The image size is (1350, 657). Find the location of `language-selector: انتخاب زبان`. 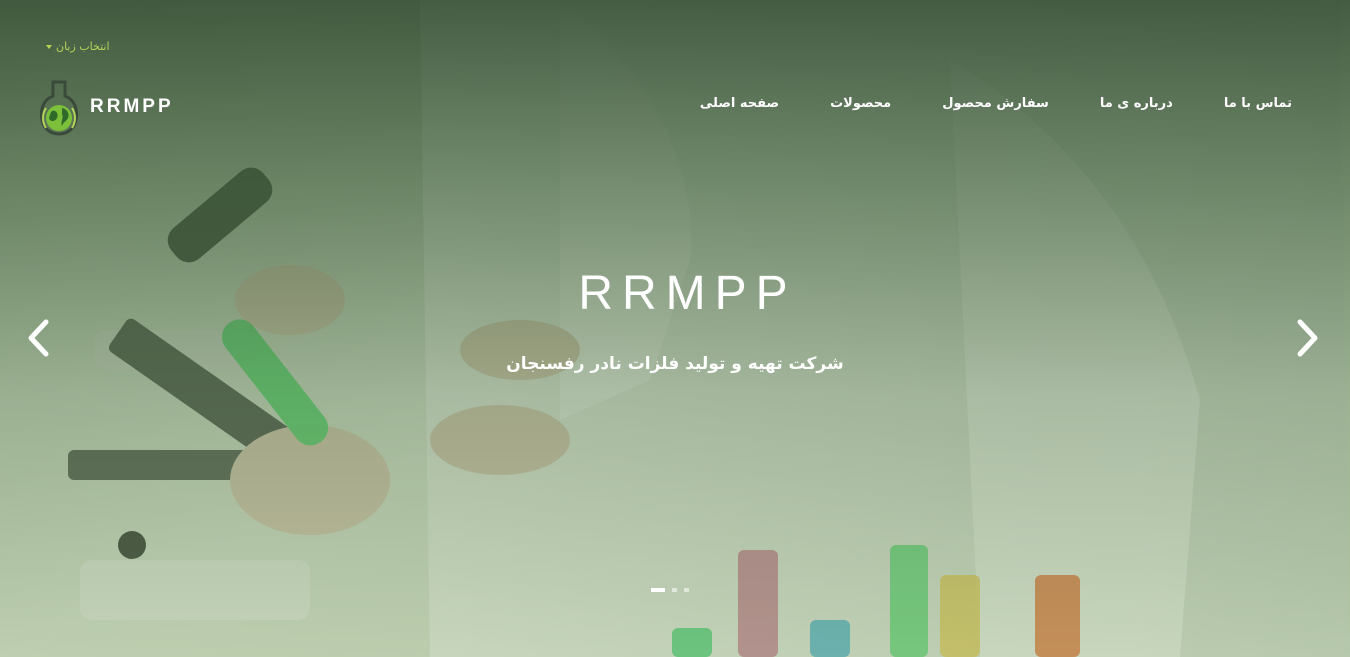

language-selector: انتخاب زبان is located at coordinates (78, 46).